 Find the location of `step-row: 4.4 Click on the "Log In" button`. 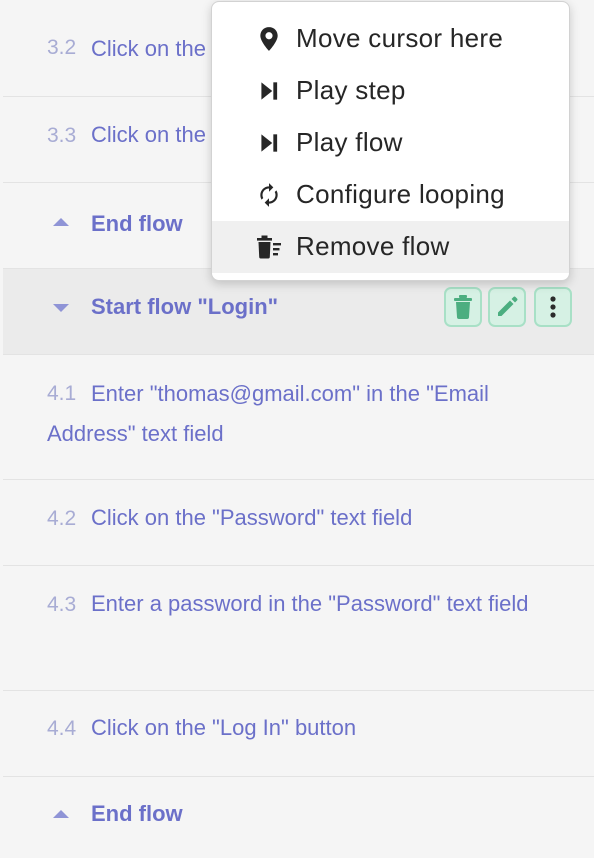

step-row: 4.4 Click on the "Log In" button is located at coordinates (298, 734).